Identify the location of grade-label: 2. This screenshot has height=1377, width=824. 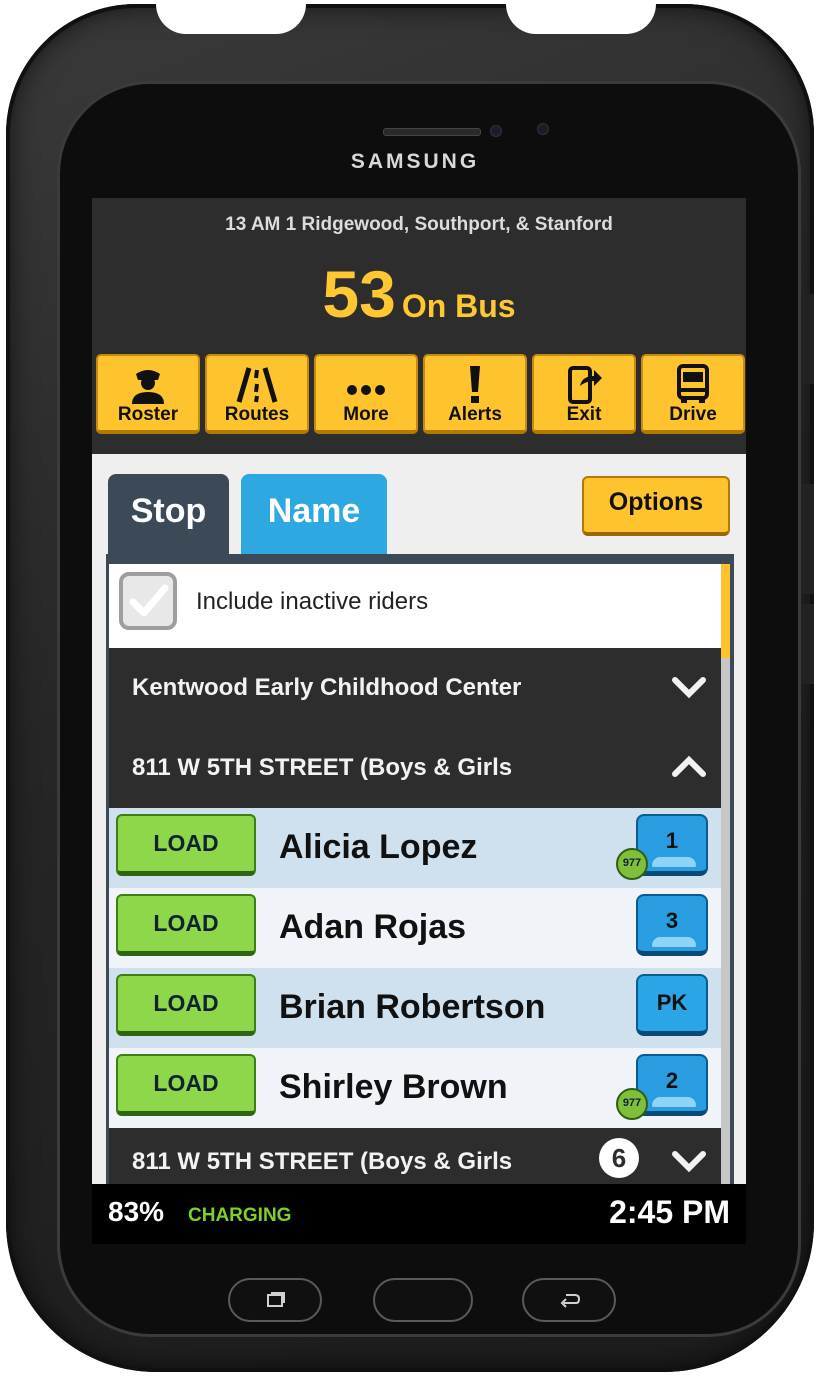
(672, 1080).